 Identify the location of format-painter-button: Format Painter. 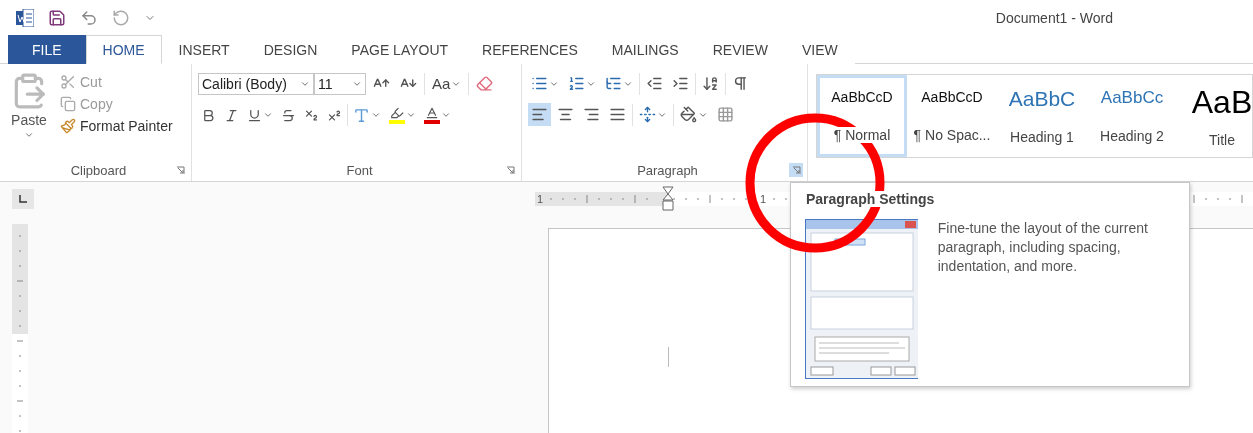
(116, 126).